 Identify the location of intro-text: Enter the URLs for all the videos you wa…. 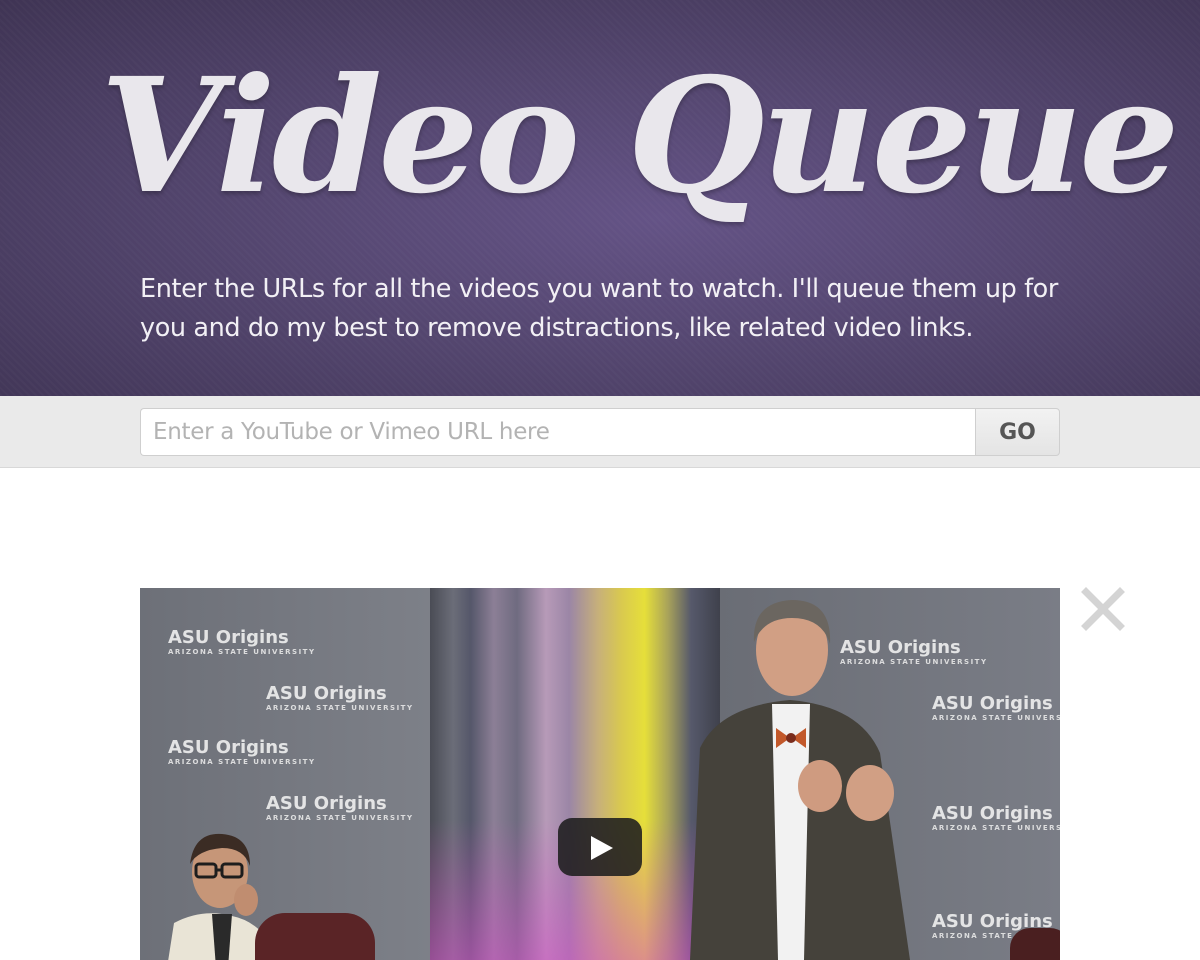
(599, 308).